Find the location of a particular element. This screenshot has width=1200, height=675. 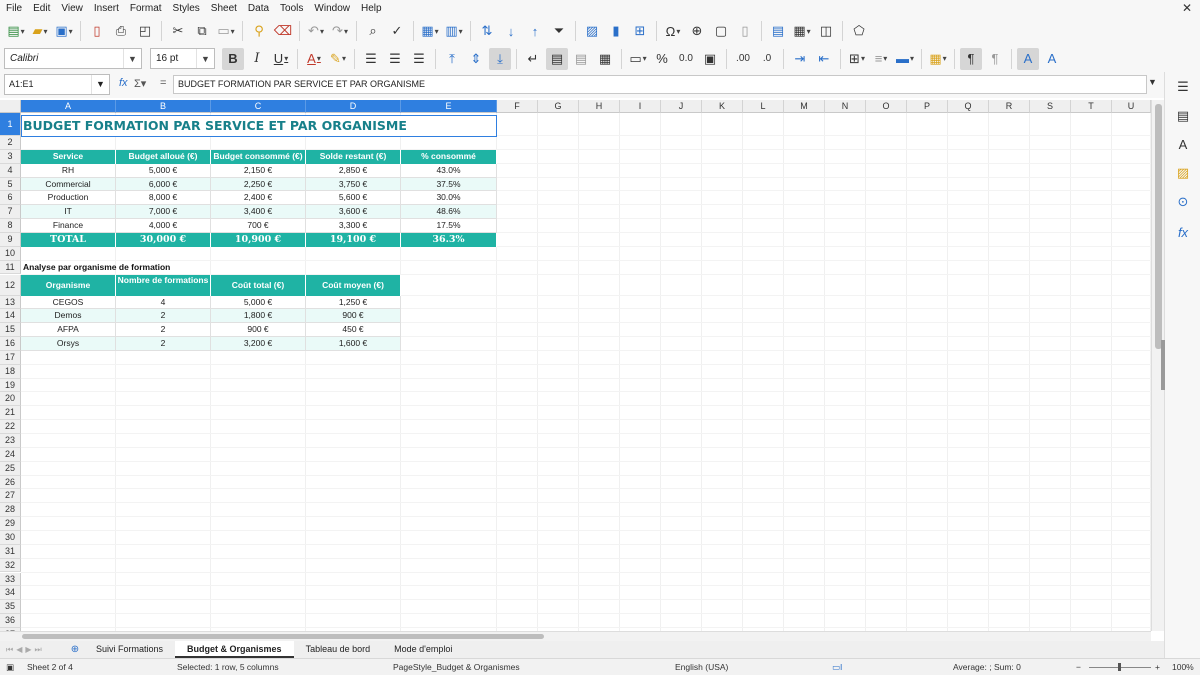

menu-sheet: Sheet is located at coordinates (223, 8).